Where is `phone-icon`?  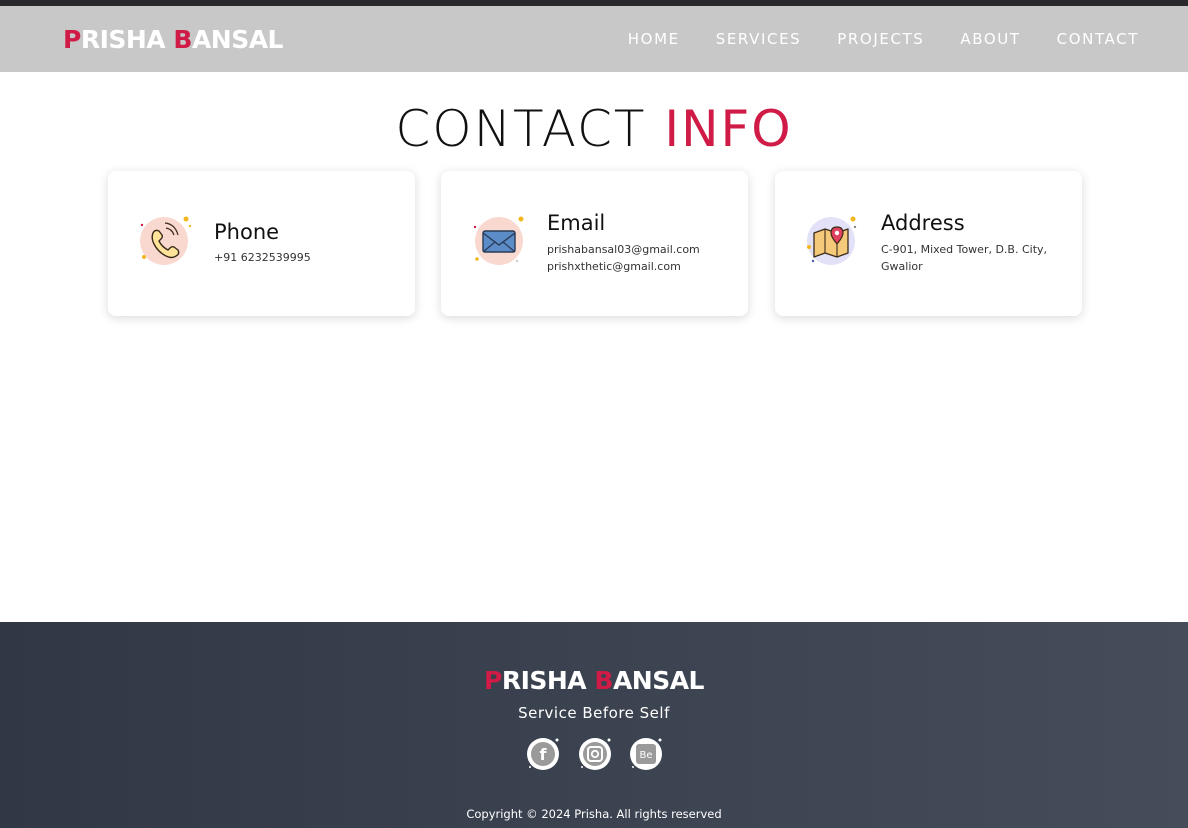
phone-icon is located at coordinates (166, 241).